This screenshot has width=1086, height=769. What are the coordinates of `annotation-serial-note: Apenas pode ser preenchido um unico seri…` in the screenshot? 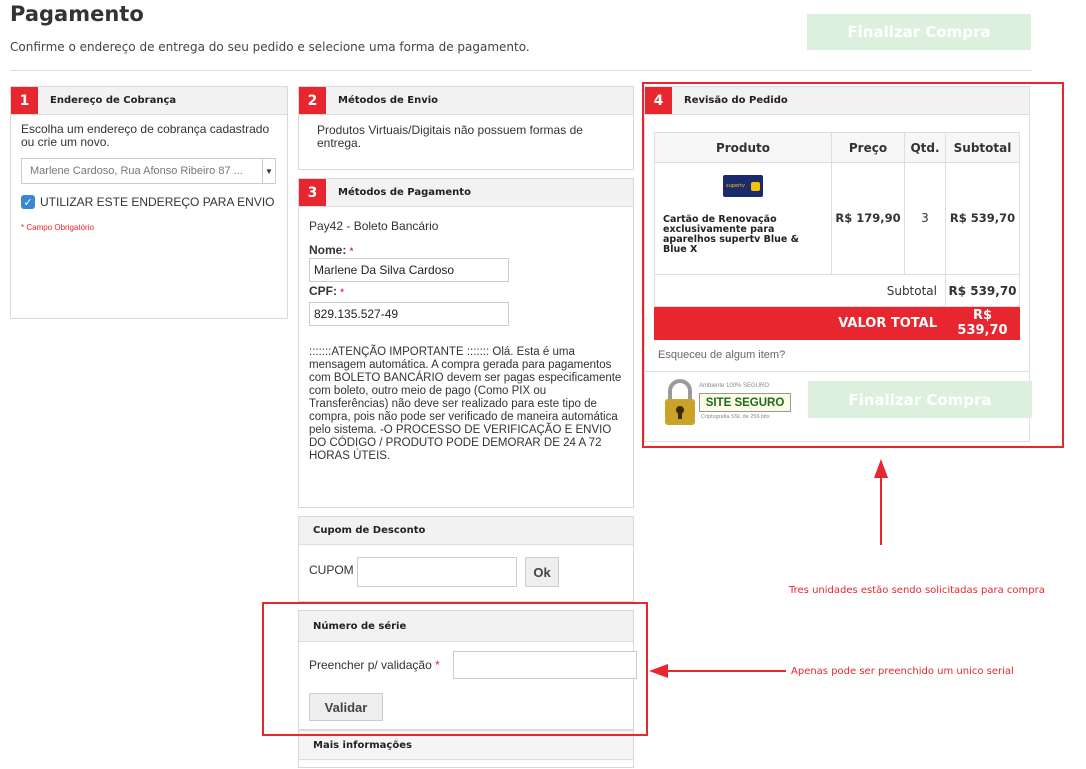 It's located at (902, 671).